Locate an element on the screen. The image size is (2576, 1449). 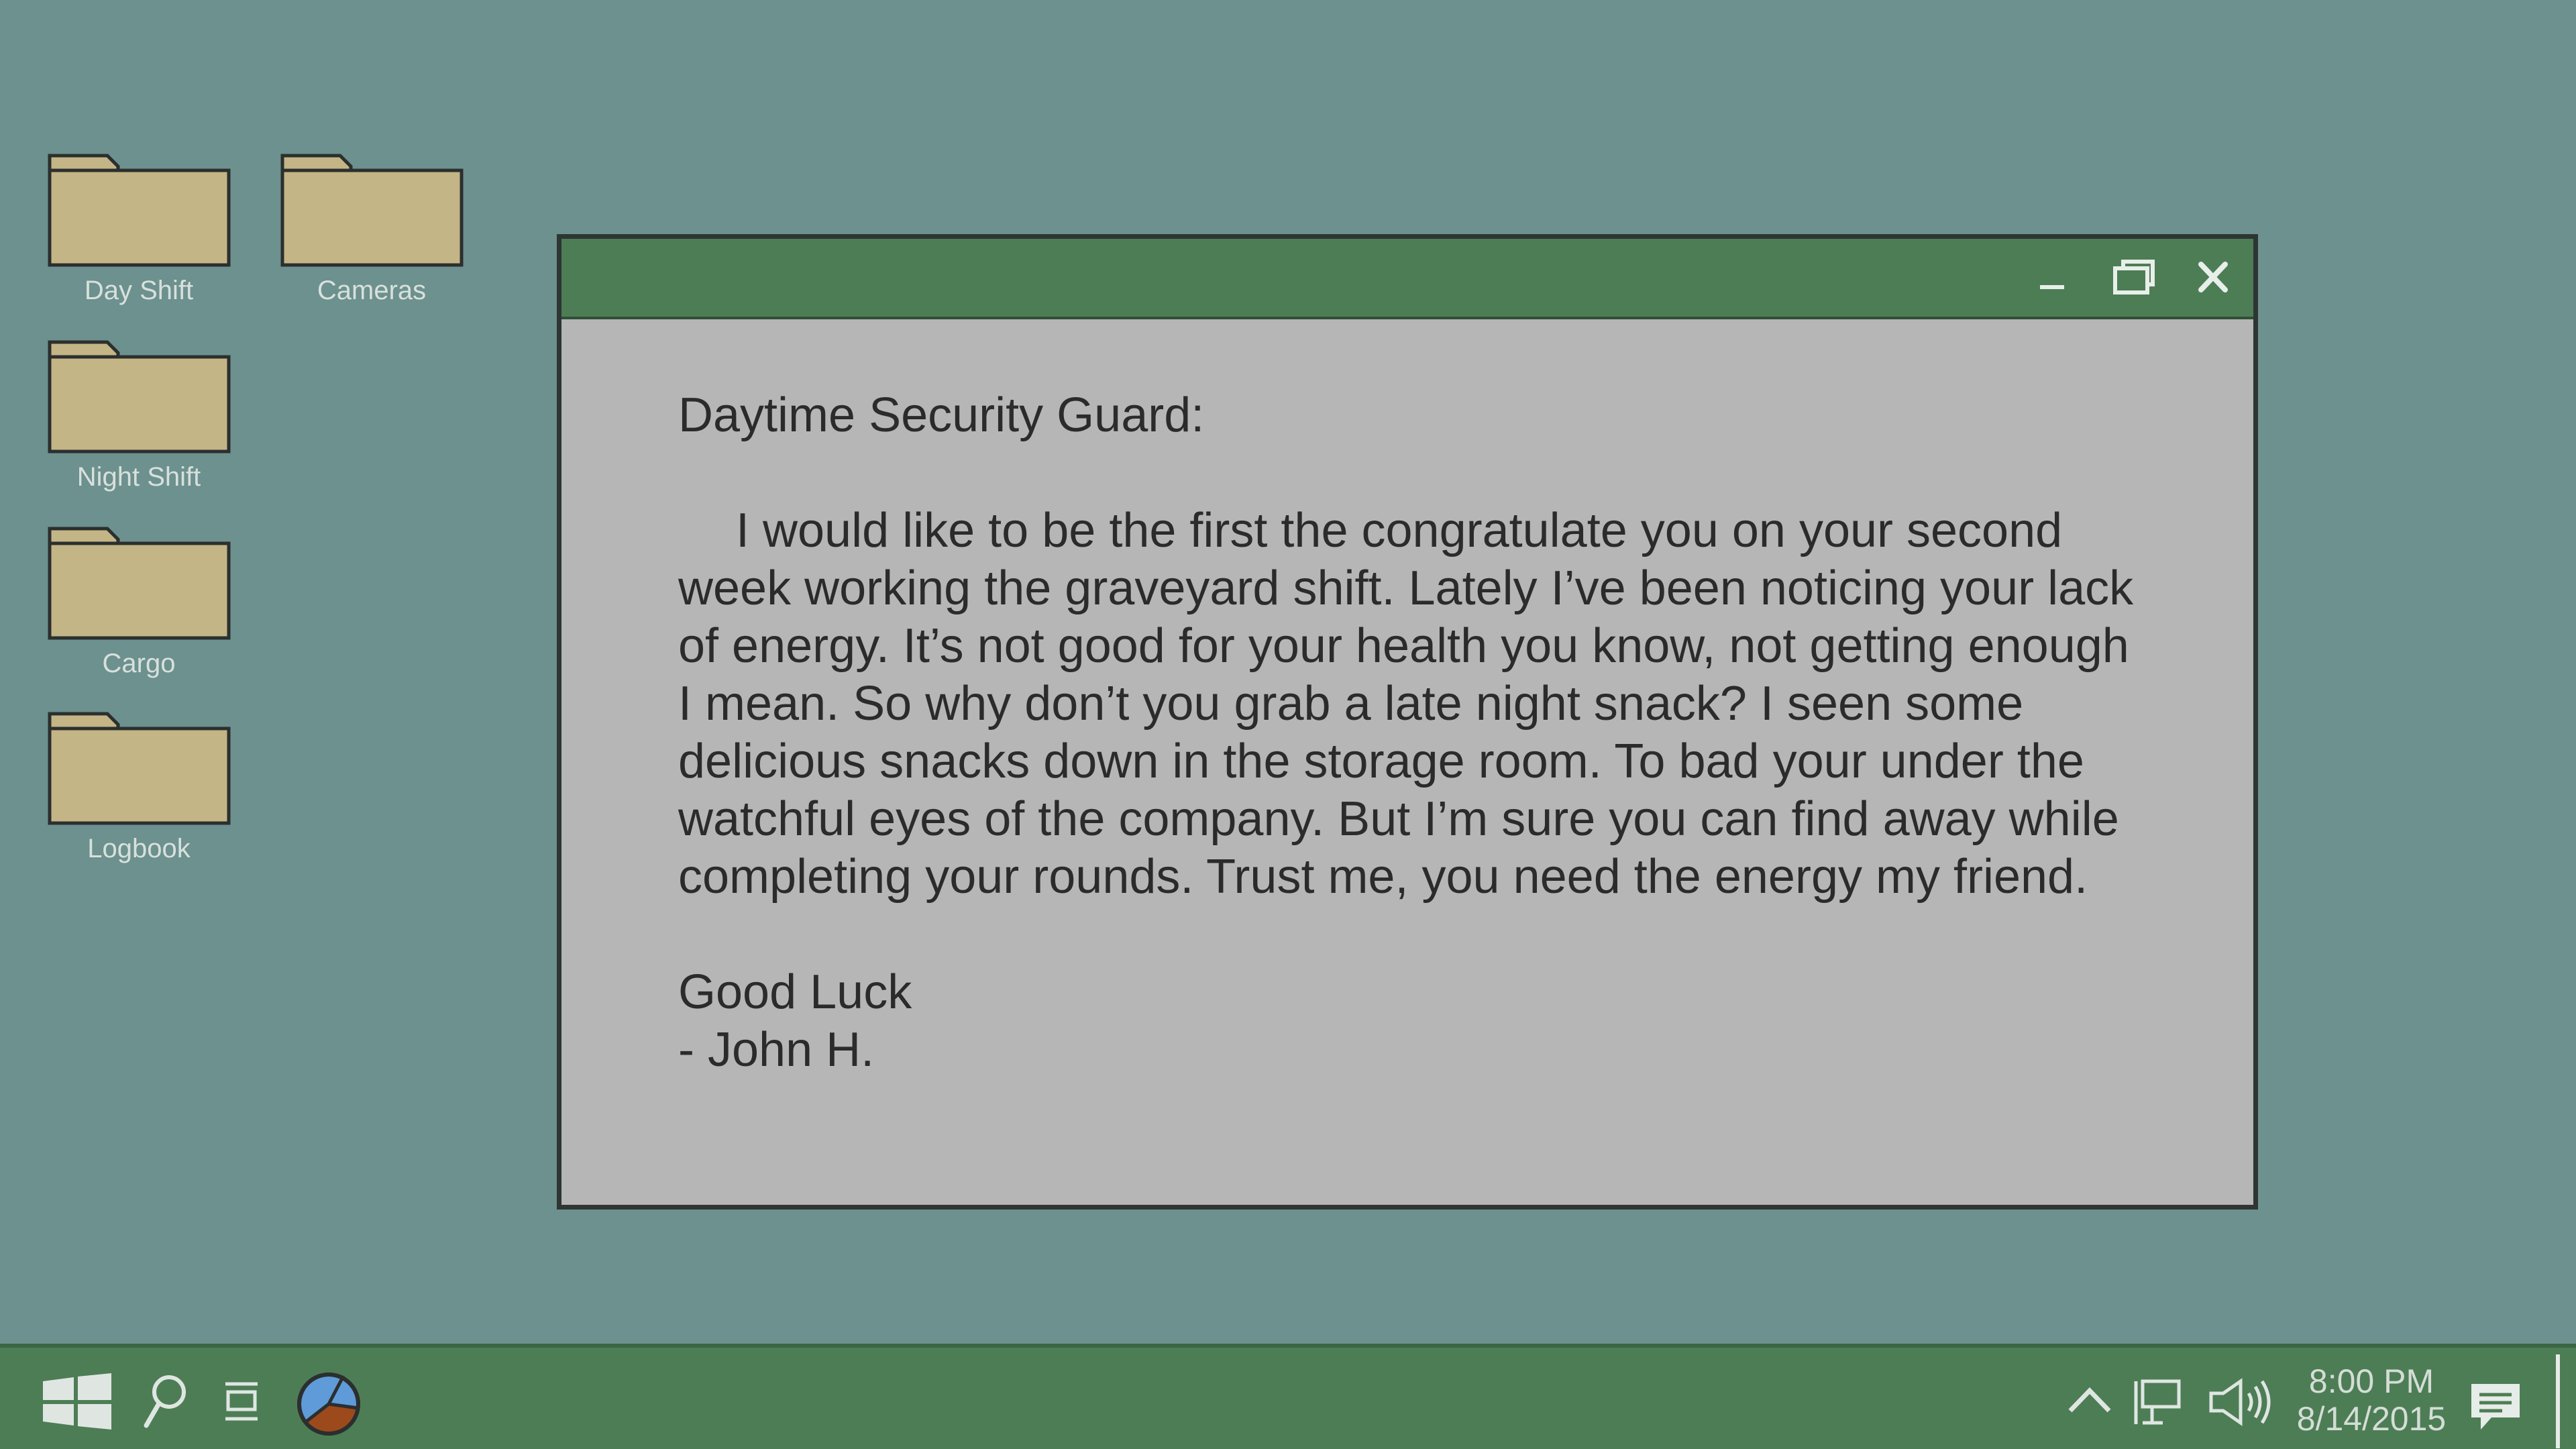
desktop-icon-cameras: Cameras is located at coordinates (371, 228).